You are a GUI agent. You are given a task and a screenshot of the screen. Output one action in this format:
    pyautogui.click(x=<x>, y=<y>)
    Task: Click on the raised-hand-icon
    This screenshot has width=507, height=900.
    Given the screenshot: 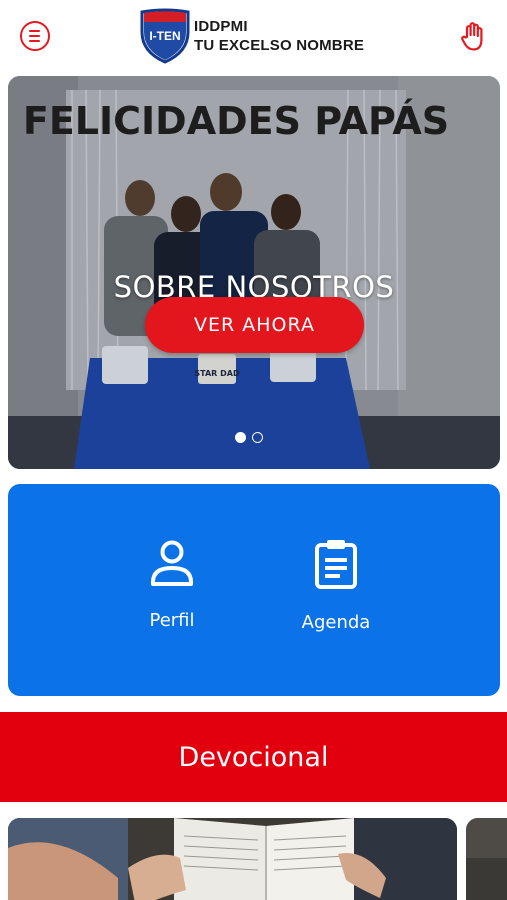 What is the action you would take?
    pyautogui.click(x=473, y=36)
    